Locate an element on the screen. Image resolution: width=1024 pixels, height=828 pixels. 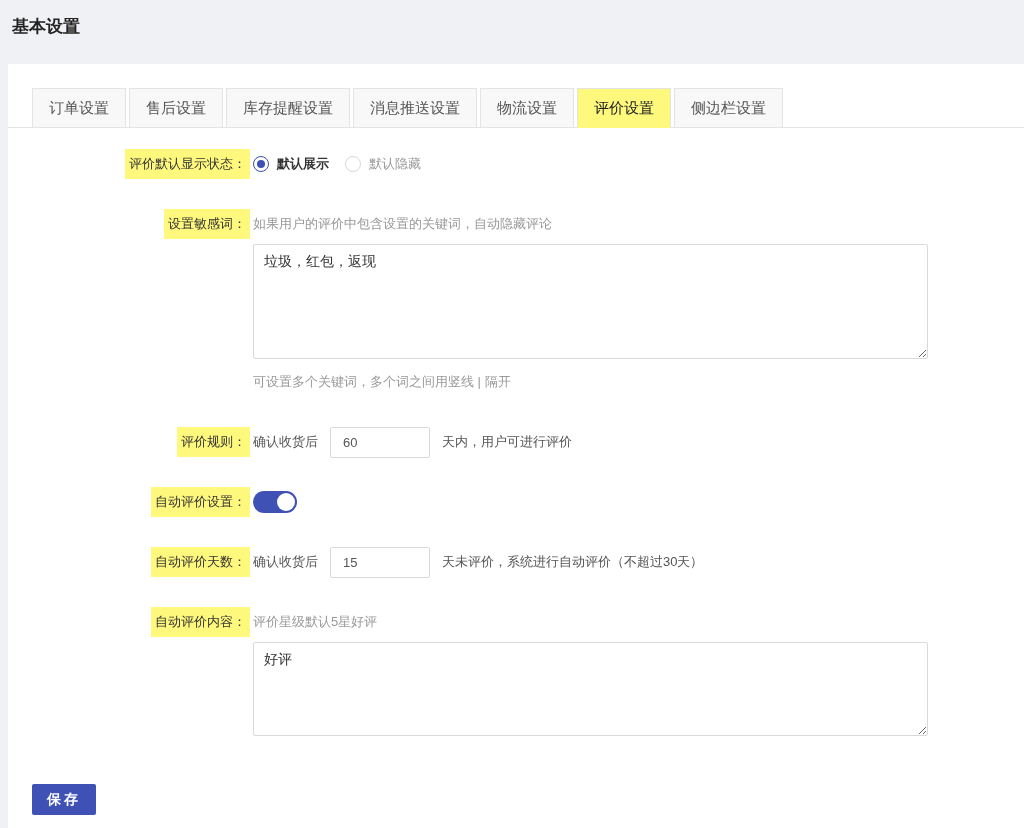
tab: 库存提醒设置 is located at coordinates (288, 107).